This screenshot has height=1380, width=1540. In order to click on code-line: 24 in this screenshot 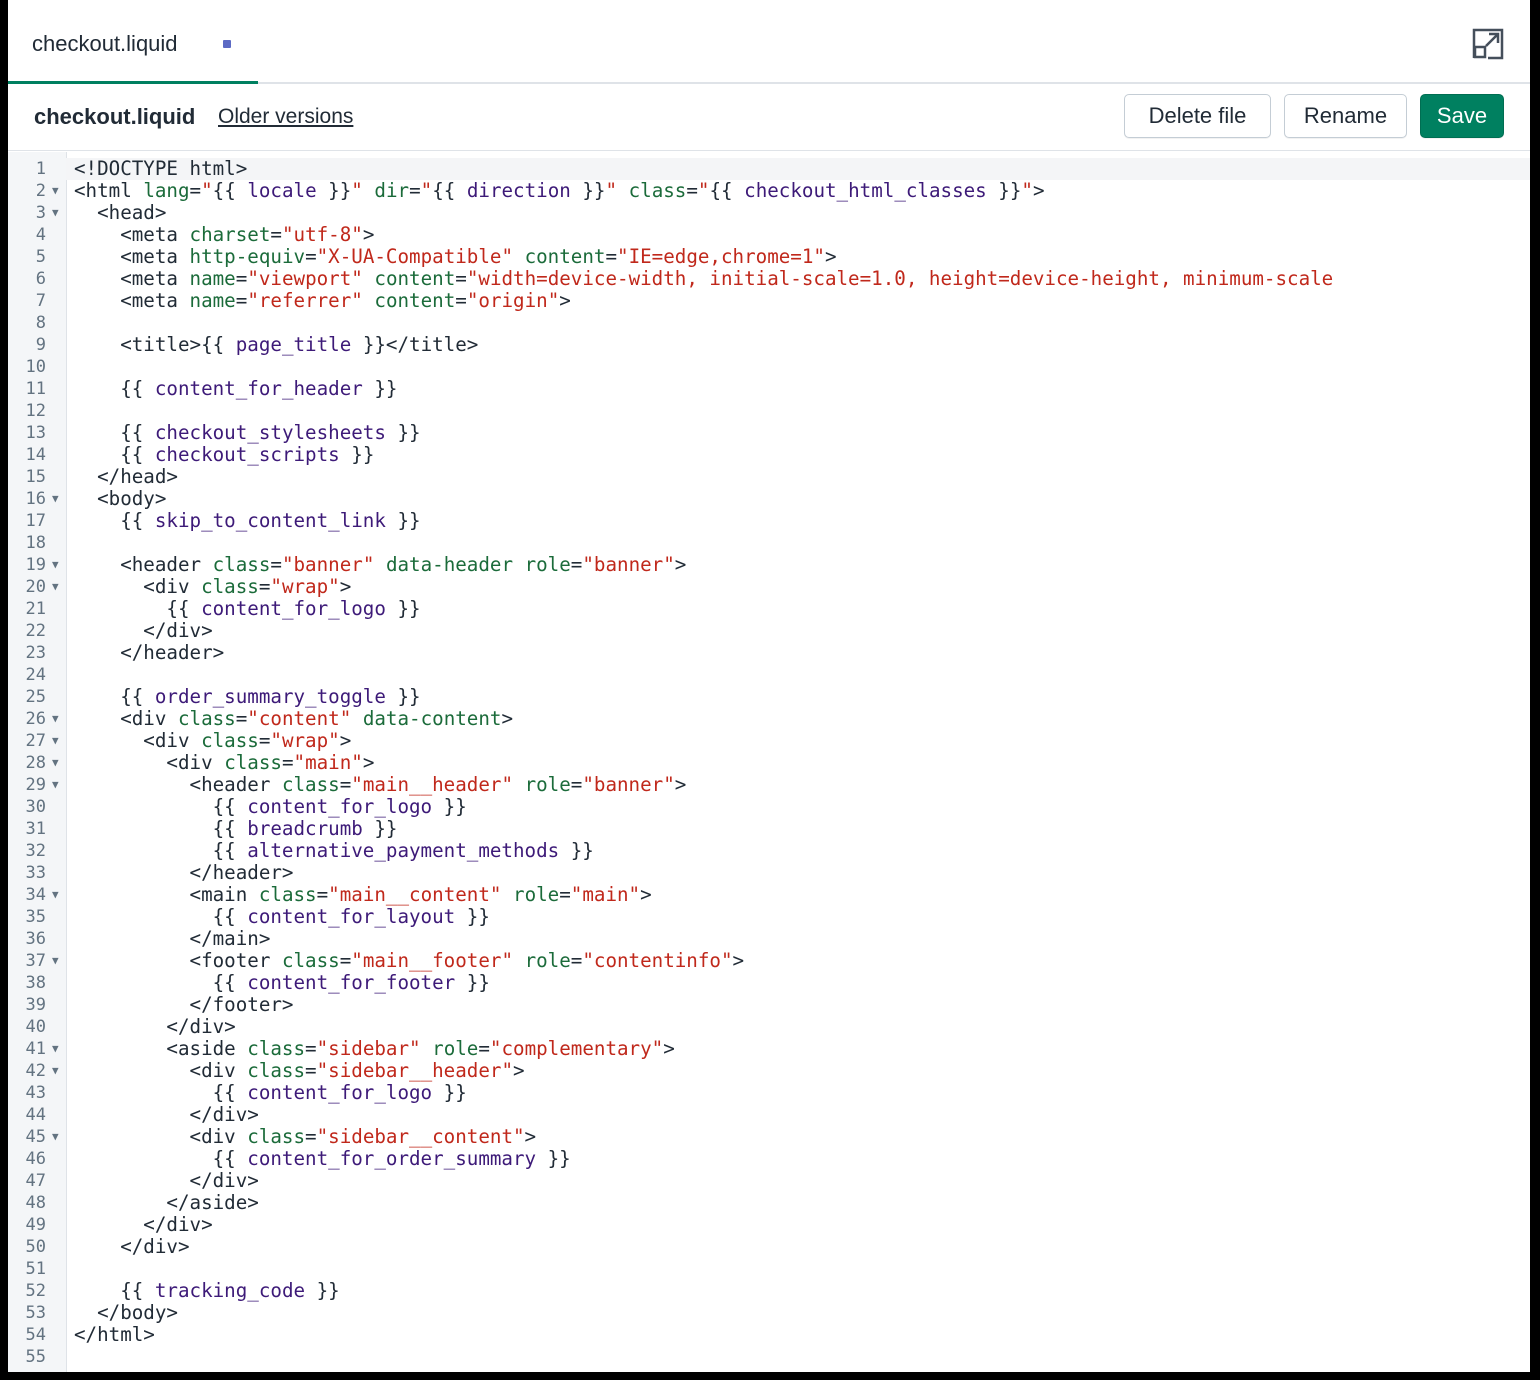, I will do `click(769, 675)`.